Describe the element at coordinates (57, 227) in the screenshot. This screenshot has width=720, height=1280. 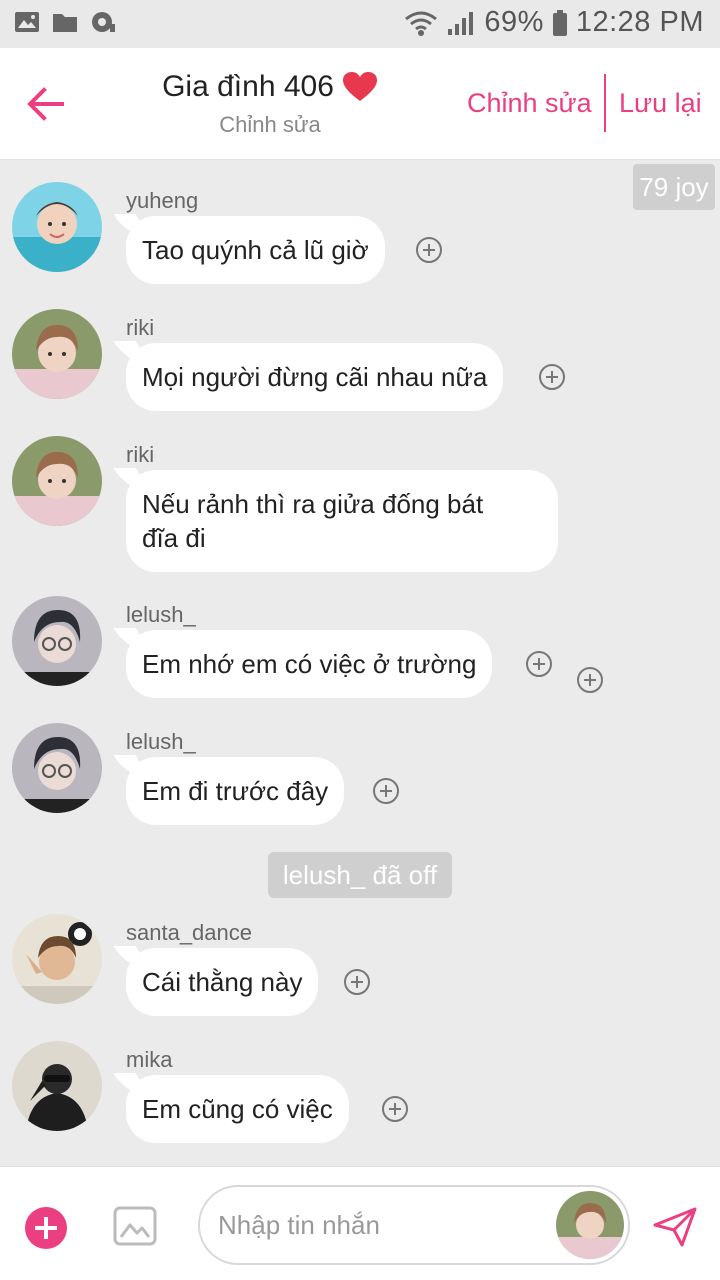
I see `avatar-yuheng` at that location.